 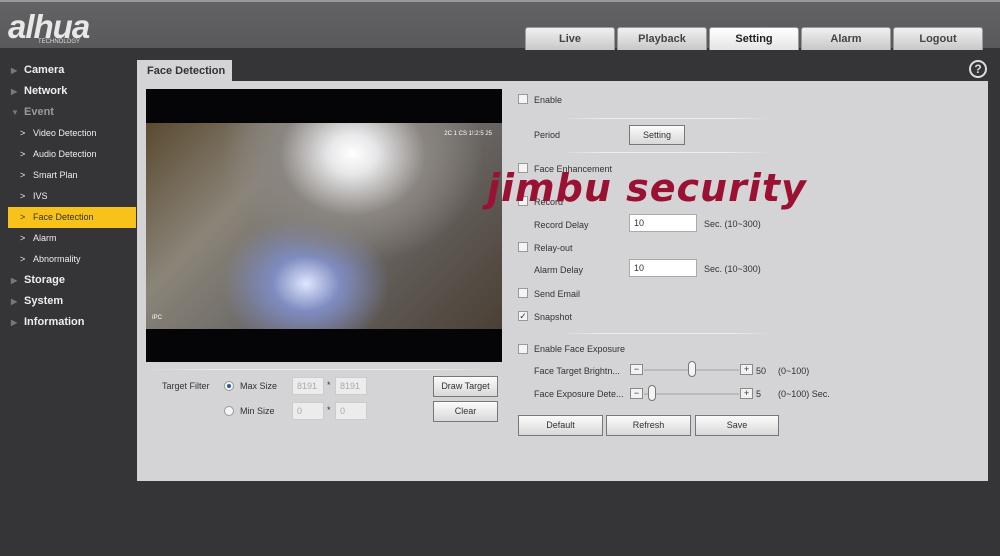 What do you see at coordinates (57, 259) in the screenshot?
I see `sidebar-item-label: Abnormality` at bounding box center [57, 259].